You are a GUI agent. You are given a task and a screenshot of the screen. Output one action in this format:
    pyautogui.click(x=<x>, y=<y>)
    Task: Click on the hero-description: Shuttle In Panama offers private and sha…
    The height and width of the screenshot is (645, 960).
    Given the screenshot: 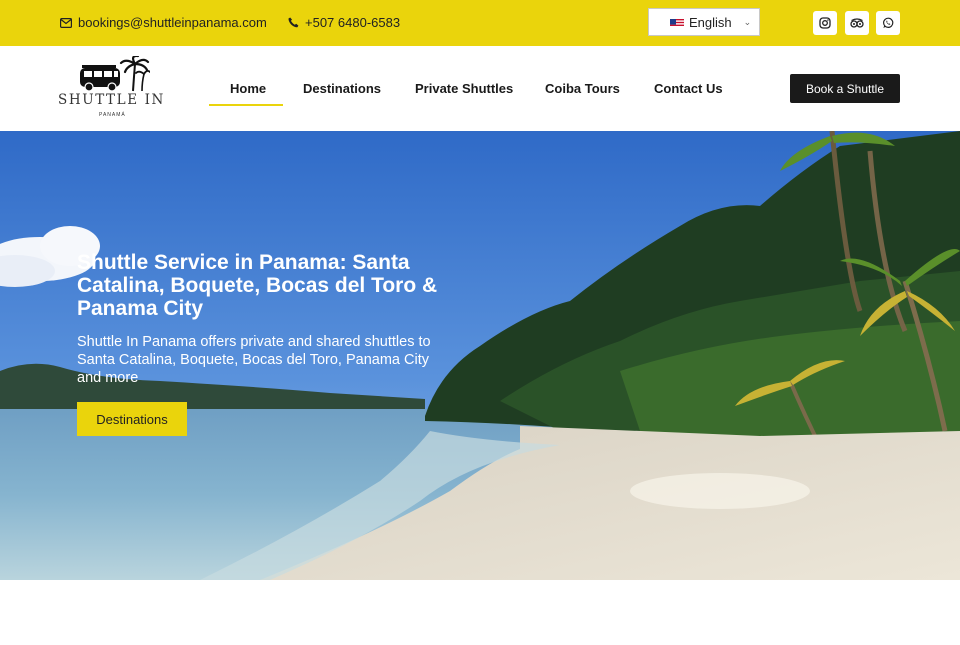 What is the action you would take?
    pyautogui.click(x=254, y=360)
    